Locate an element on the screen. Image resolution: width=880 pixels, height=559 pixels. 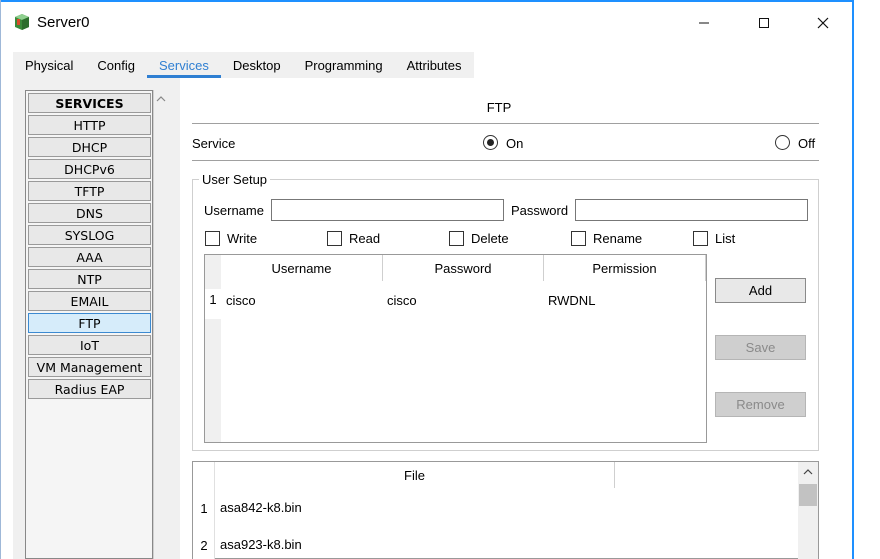
user-setup-legend: User Setup is located at coordinates (235, 179).